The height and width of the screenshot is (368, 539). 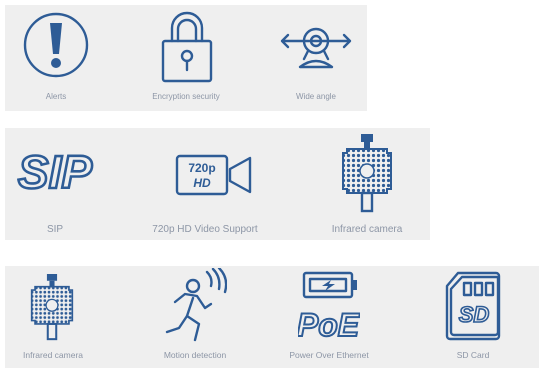 What do you see at coordinates (56, 96) in the screenshot?
I see `feature-label: Alerts` at bounding box center [56, 96].